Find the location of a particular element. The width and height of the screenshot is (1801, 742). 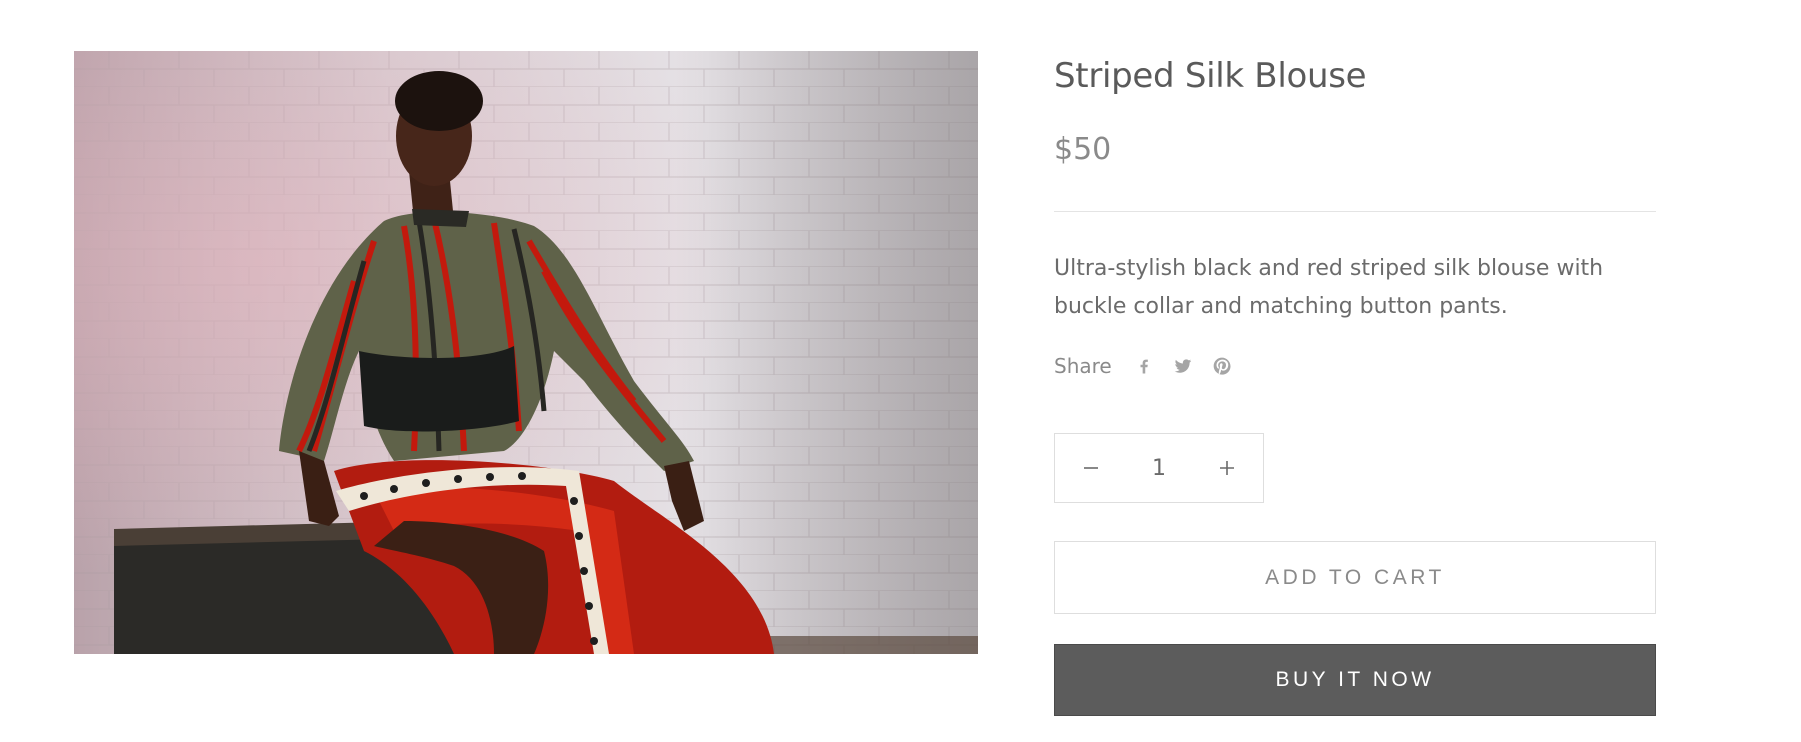

facebook-icon is located at coordinates (1144, 366).